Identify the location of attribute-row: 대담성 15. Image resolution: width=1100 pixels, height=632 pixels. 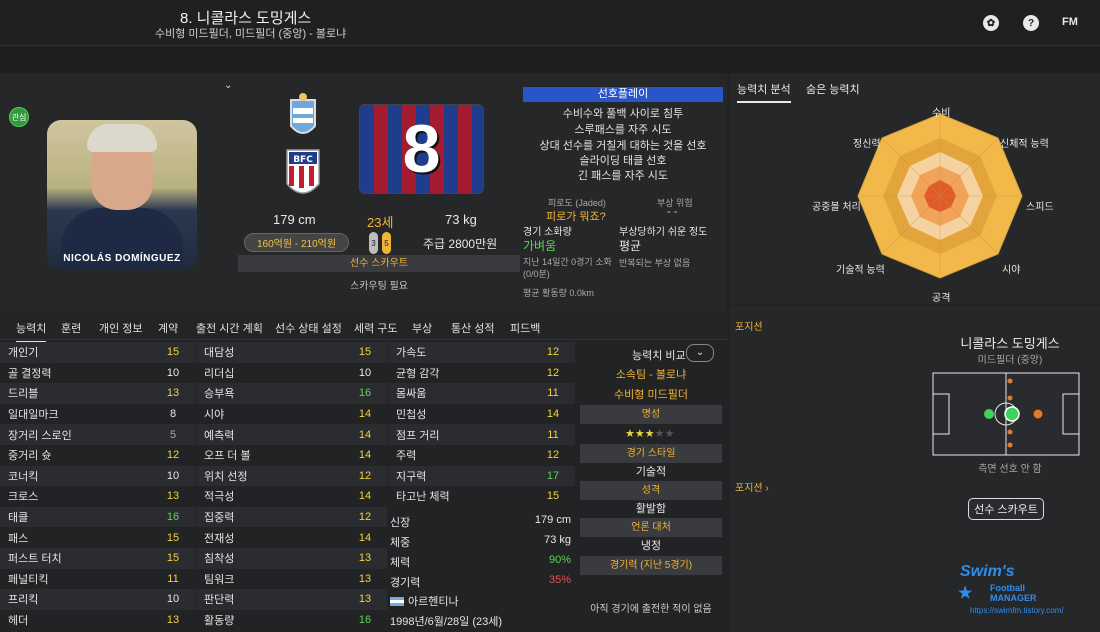
(291, 352).